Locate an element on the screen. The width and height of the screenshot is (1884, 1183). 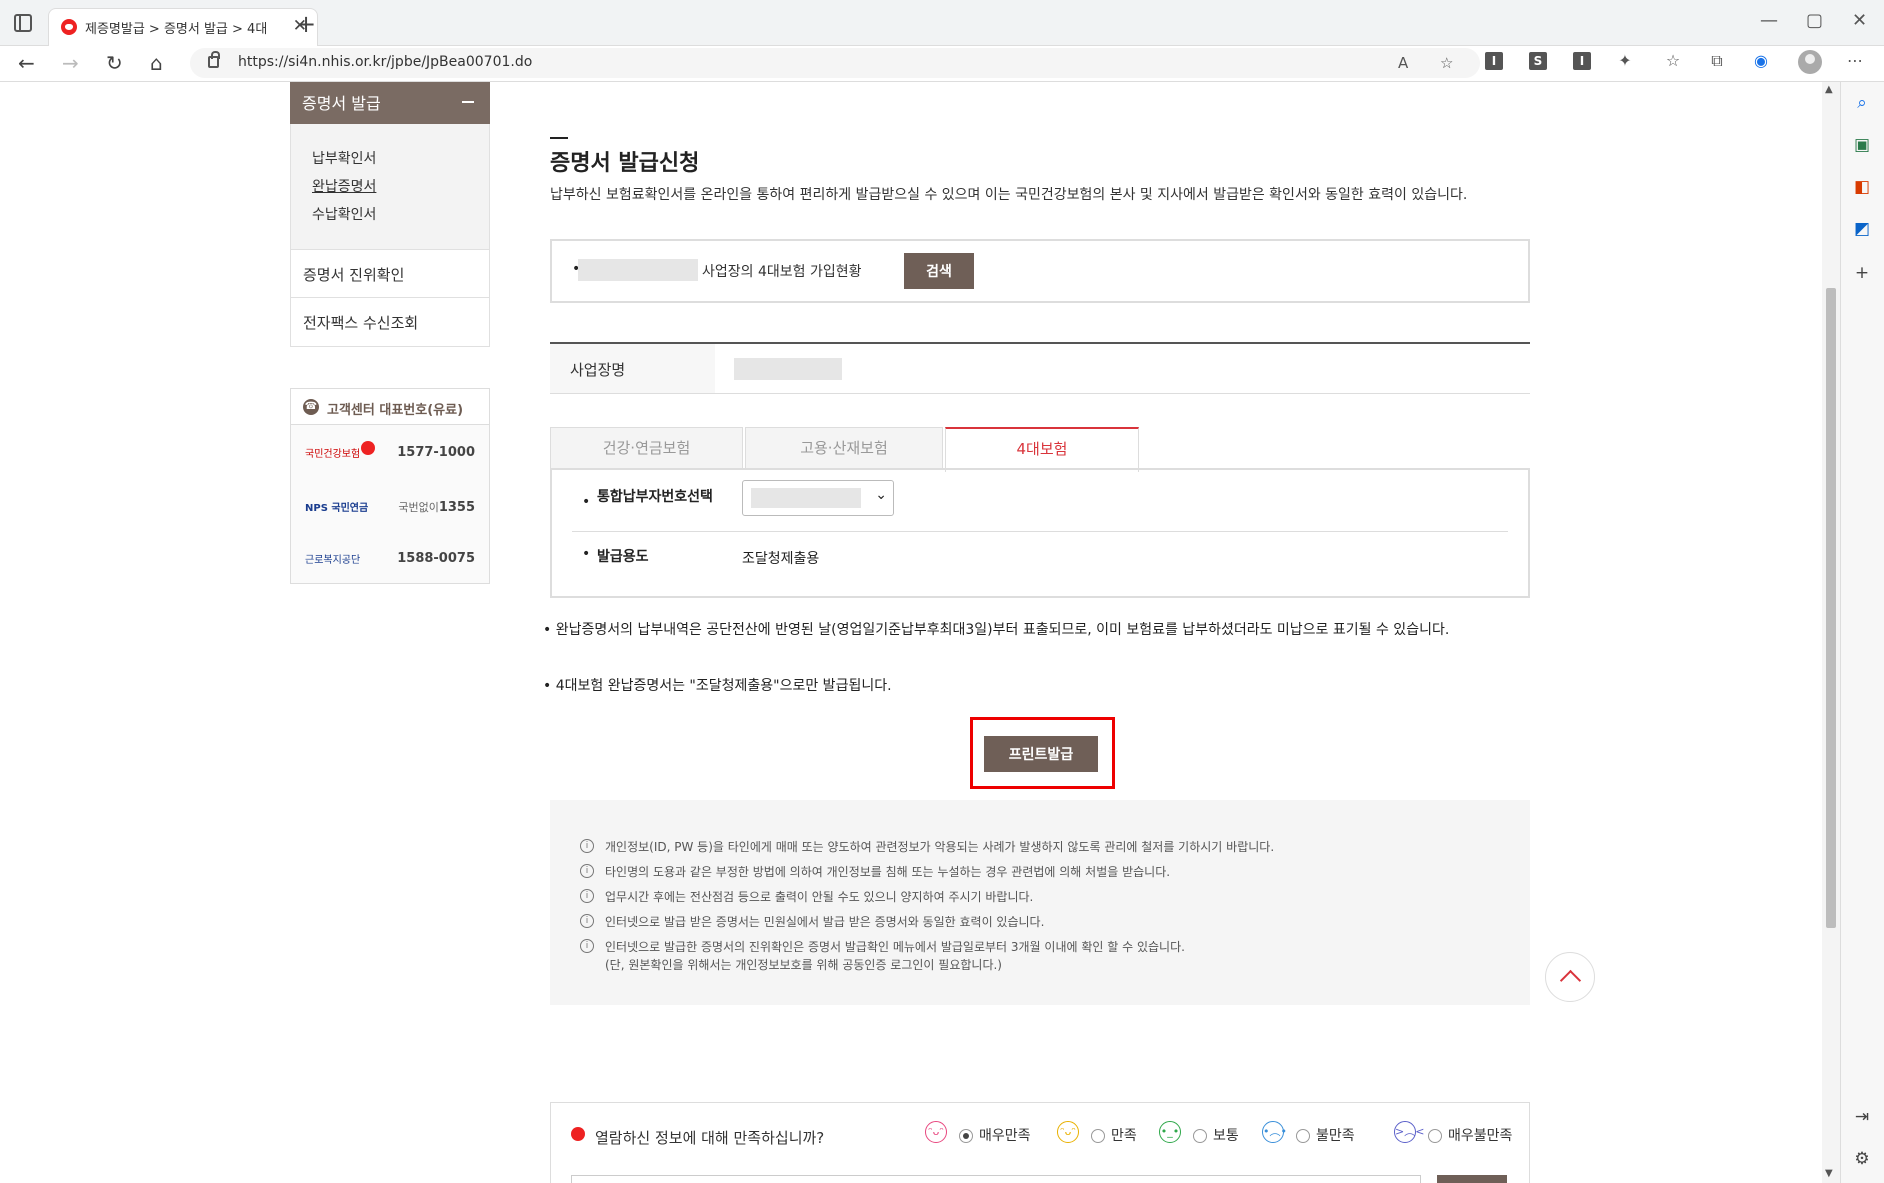
purpose-value: 조달청제출용 is located at coordinates (781, 559).